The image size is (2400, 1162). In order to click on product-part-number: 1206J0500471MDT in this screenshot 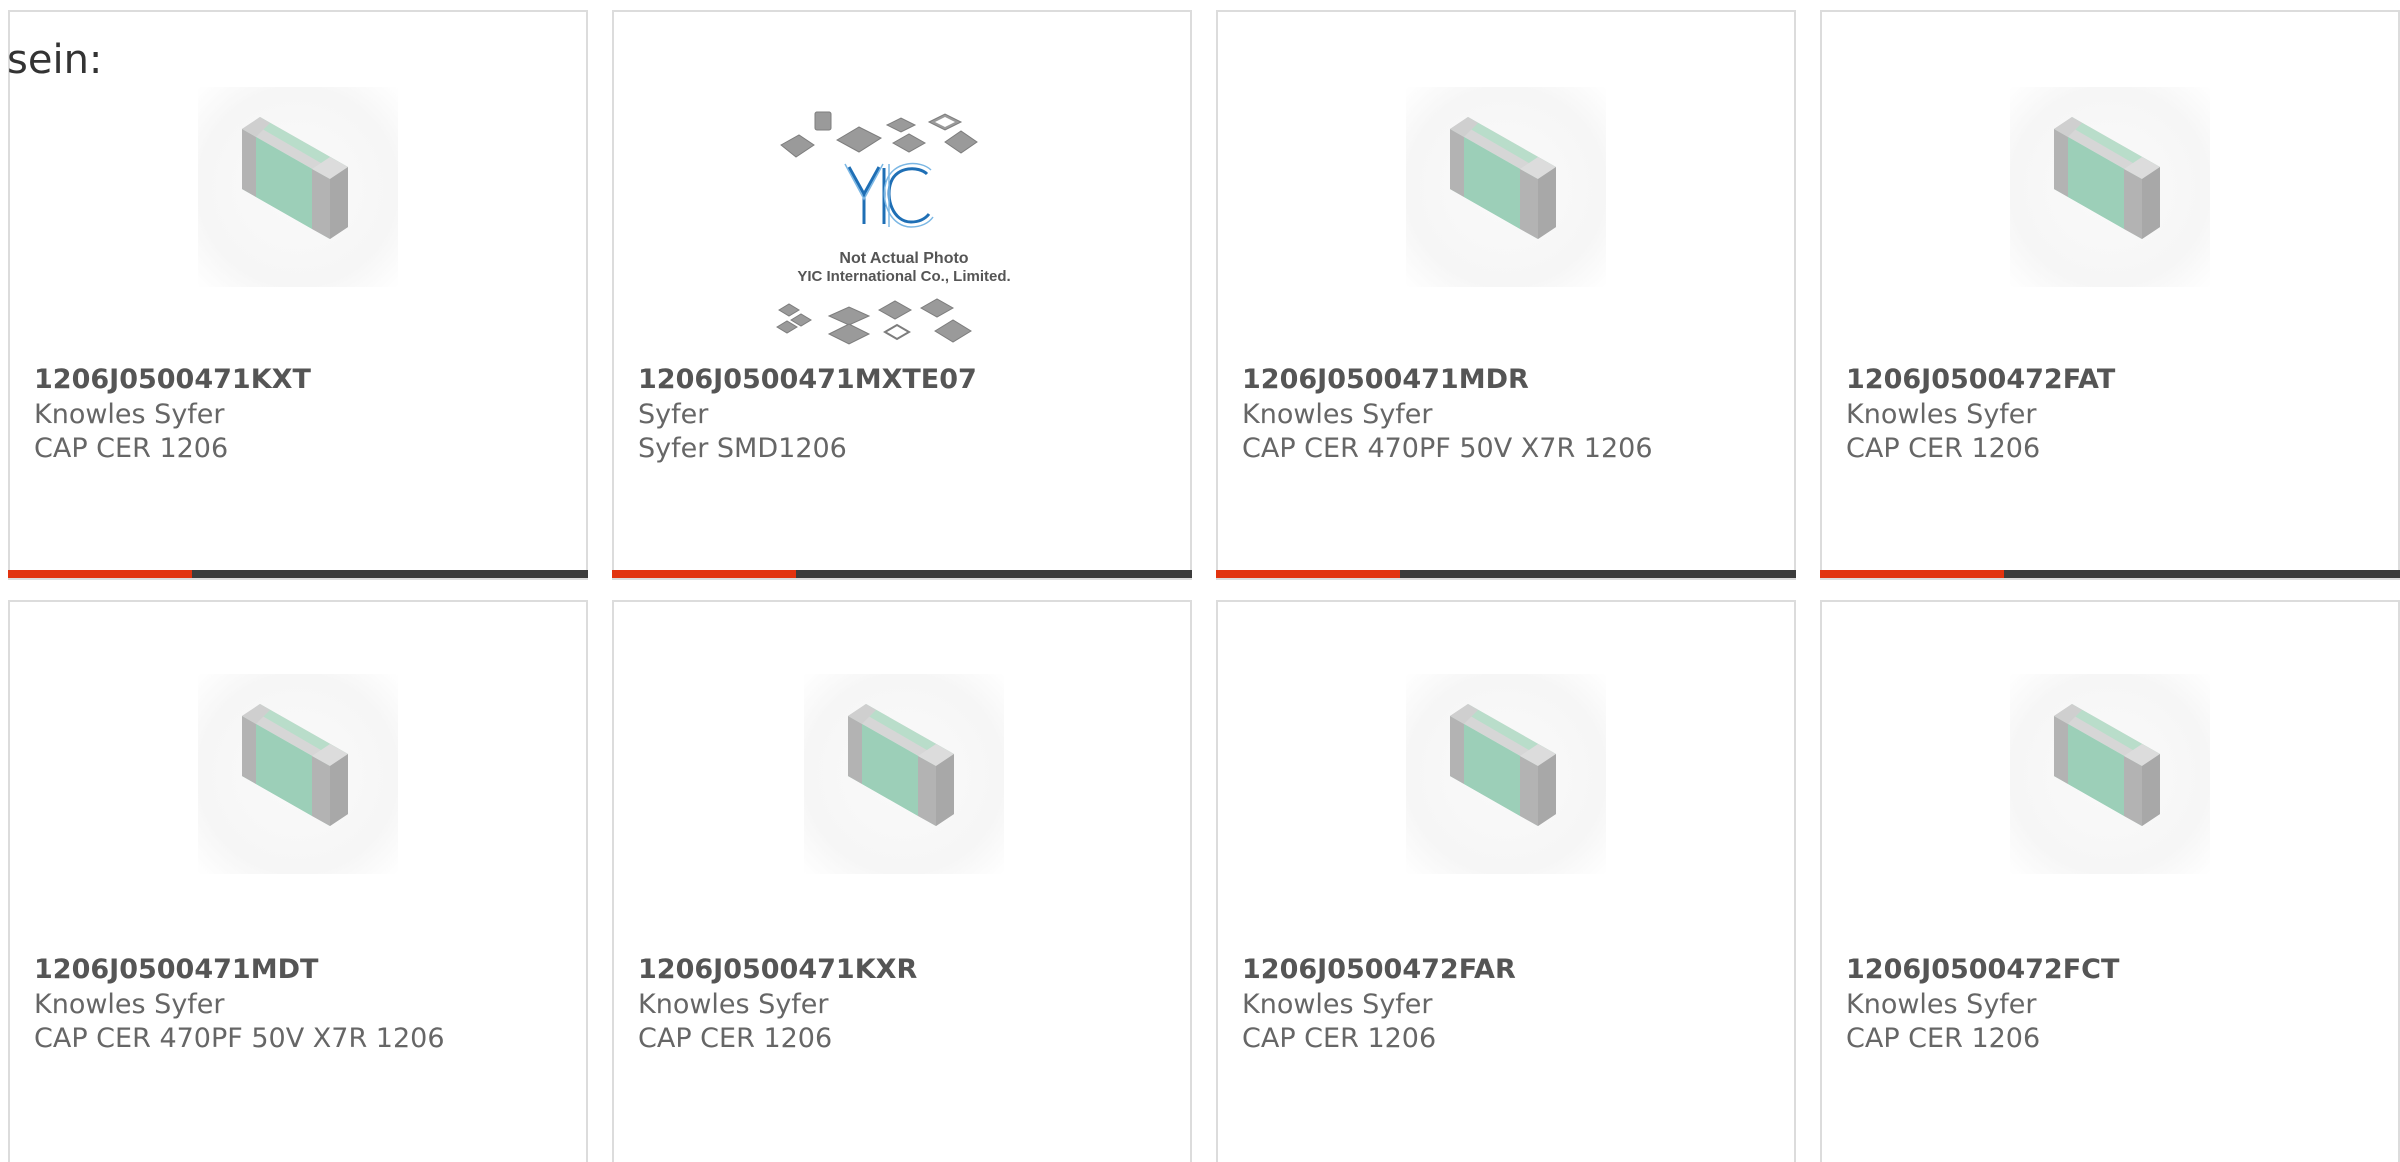, I will do `click(176, 969)`.